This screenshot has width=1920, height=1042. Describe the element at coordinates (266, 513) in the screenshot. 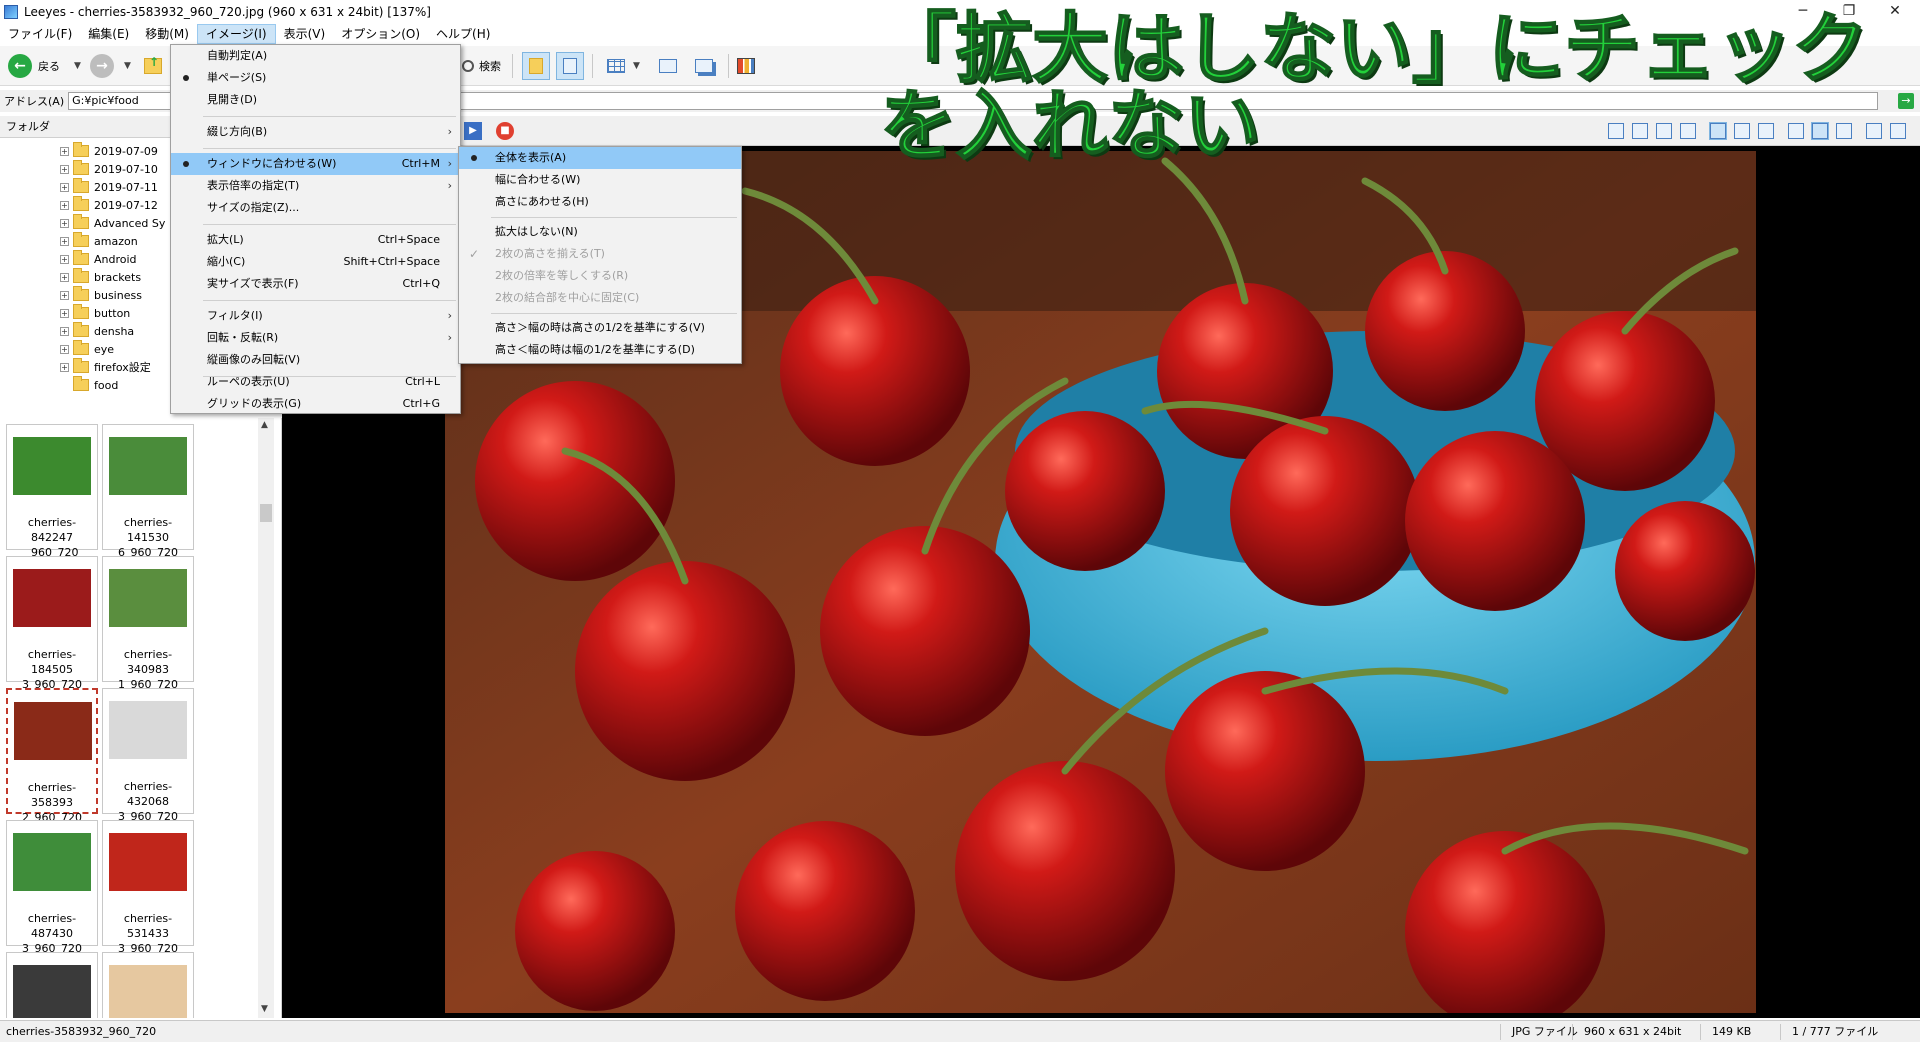

I see `scroll-thumb` at that location.